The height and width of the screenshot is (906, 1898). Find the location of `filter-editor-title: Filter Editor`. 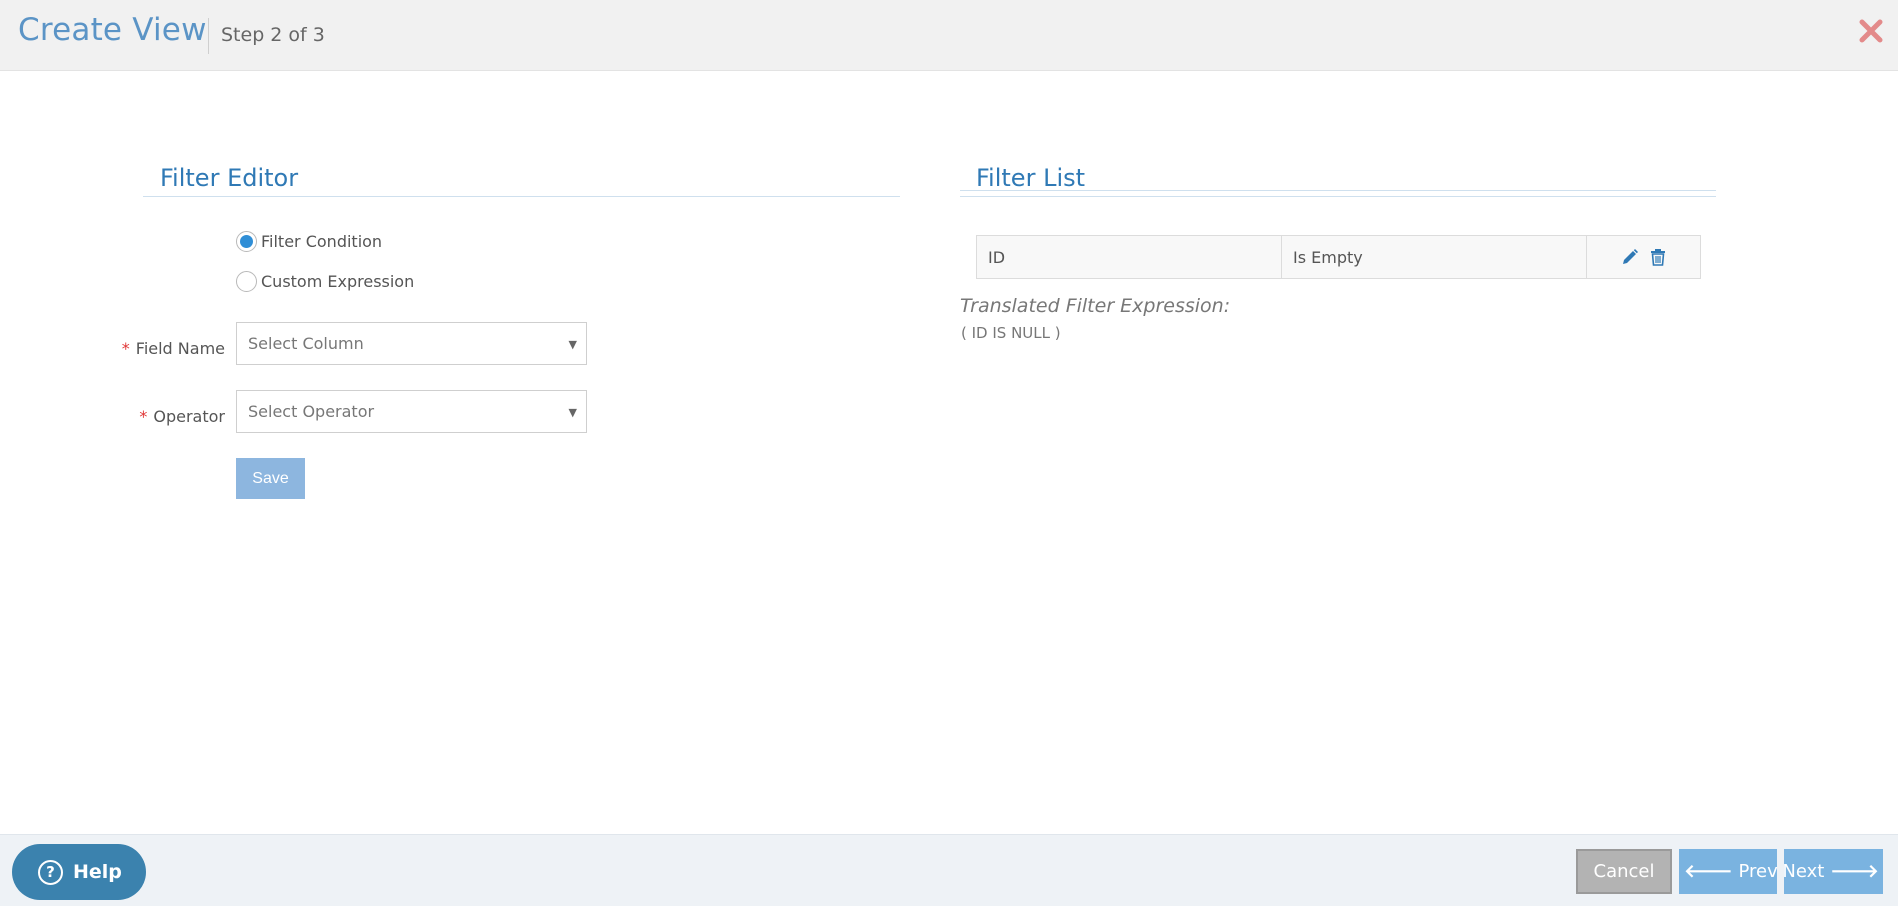

filter-editor-title: Filter Editor is located at coordinates (229, 178).